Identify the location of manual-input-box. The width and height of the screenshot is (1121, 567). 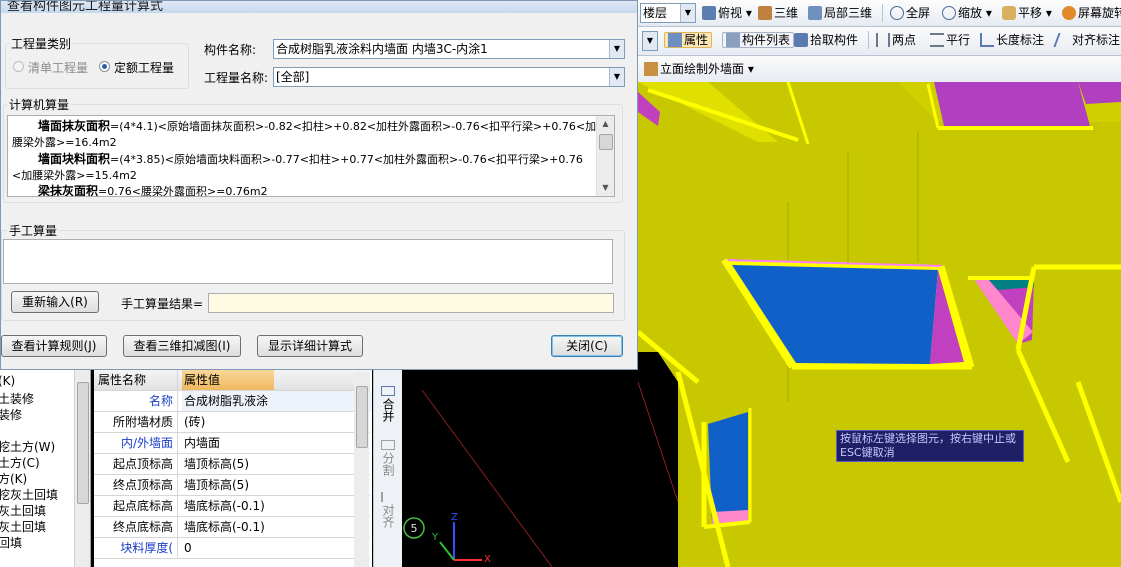
(308, 261).